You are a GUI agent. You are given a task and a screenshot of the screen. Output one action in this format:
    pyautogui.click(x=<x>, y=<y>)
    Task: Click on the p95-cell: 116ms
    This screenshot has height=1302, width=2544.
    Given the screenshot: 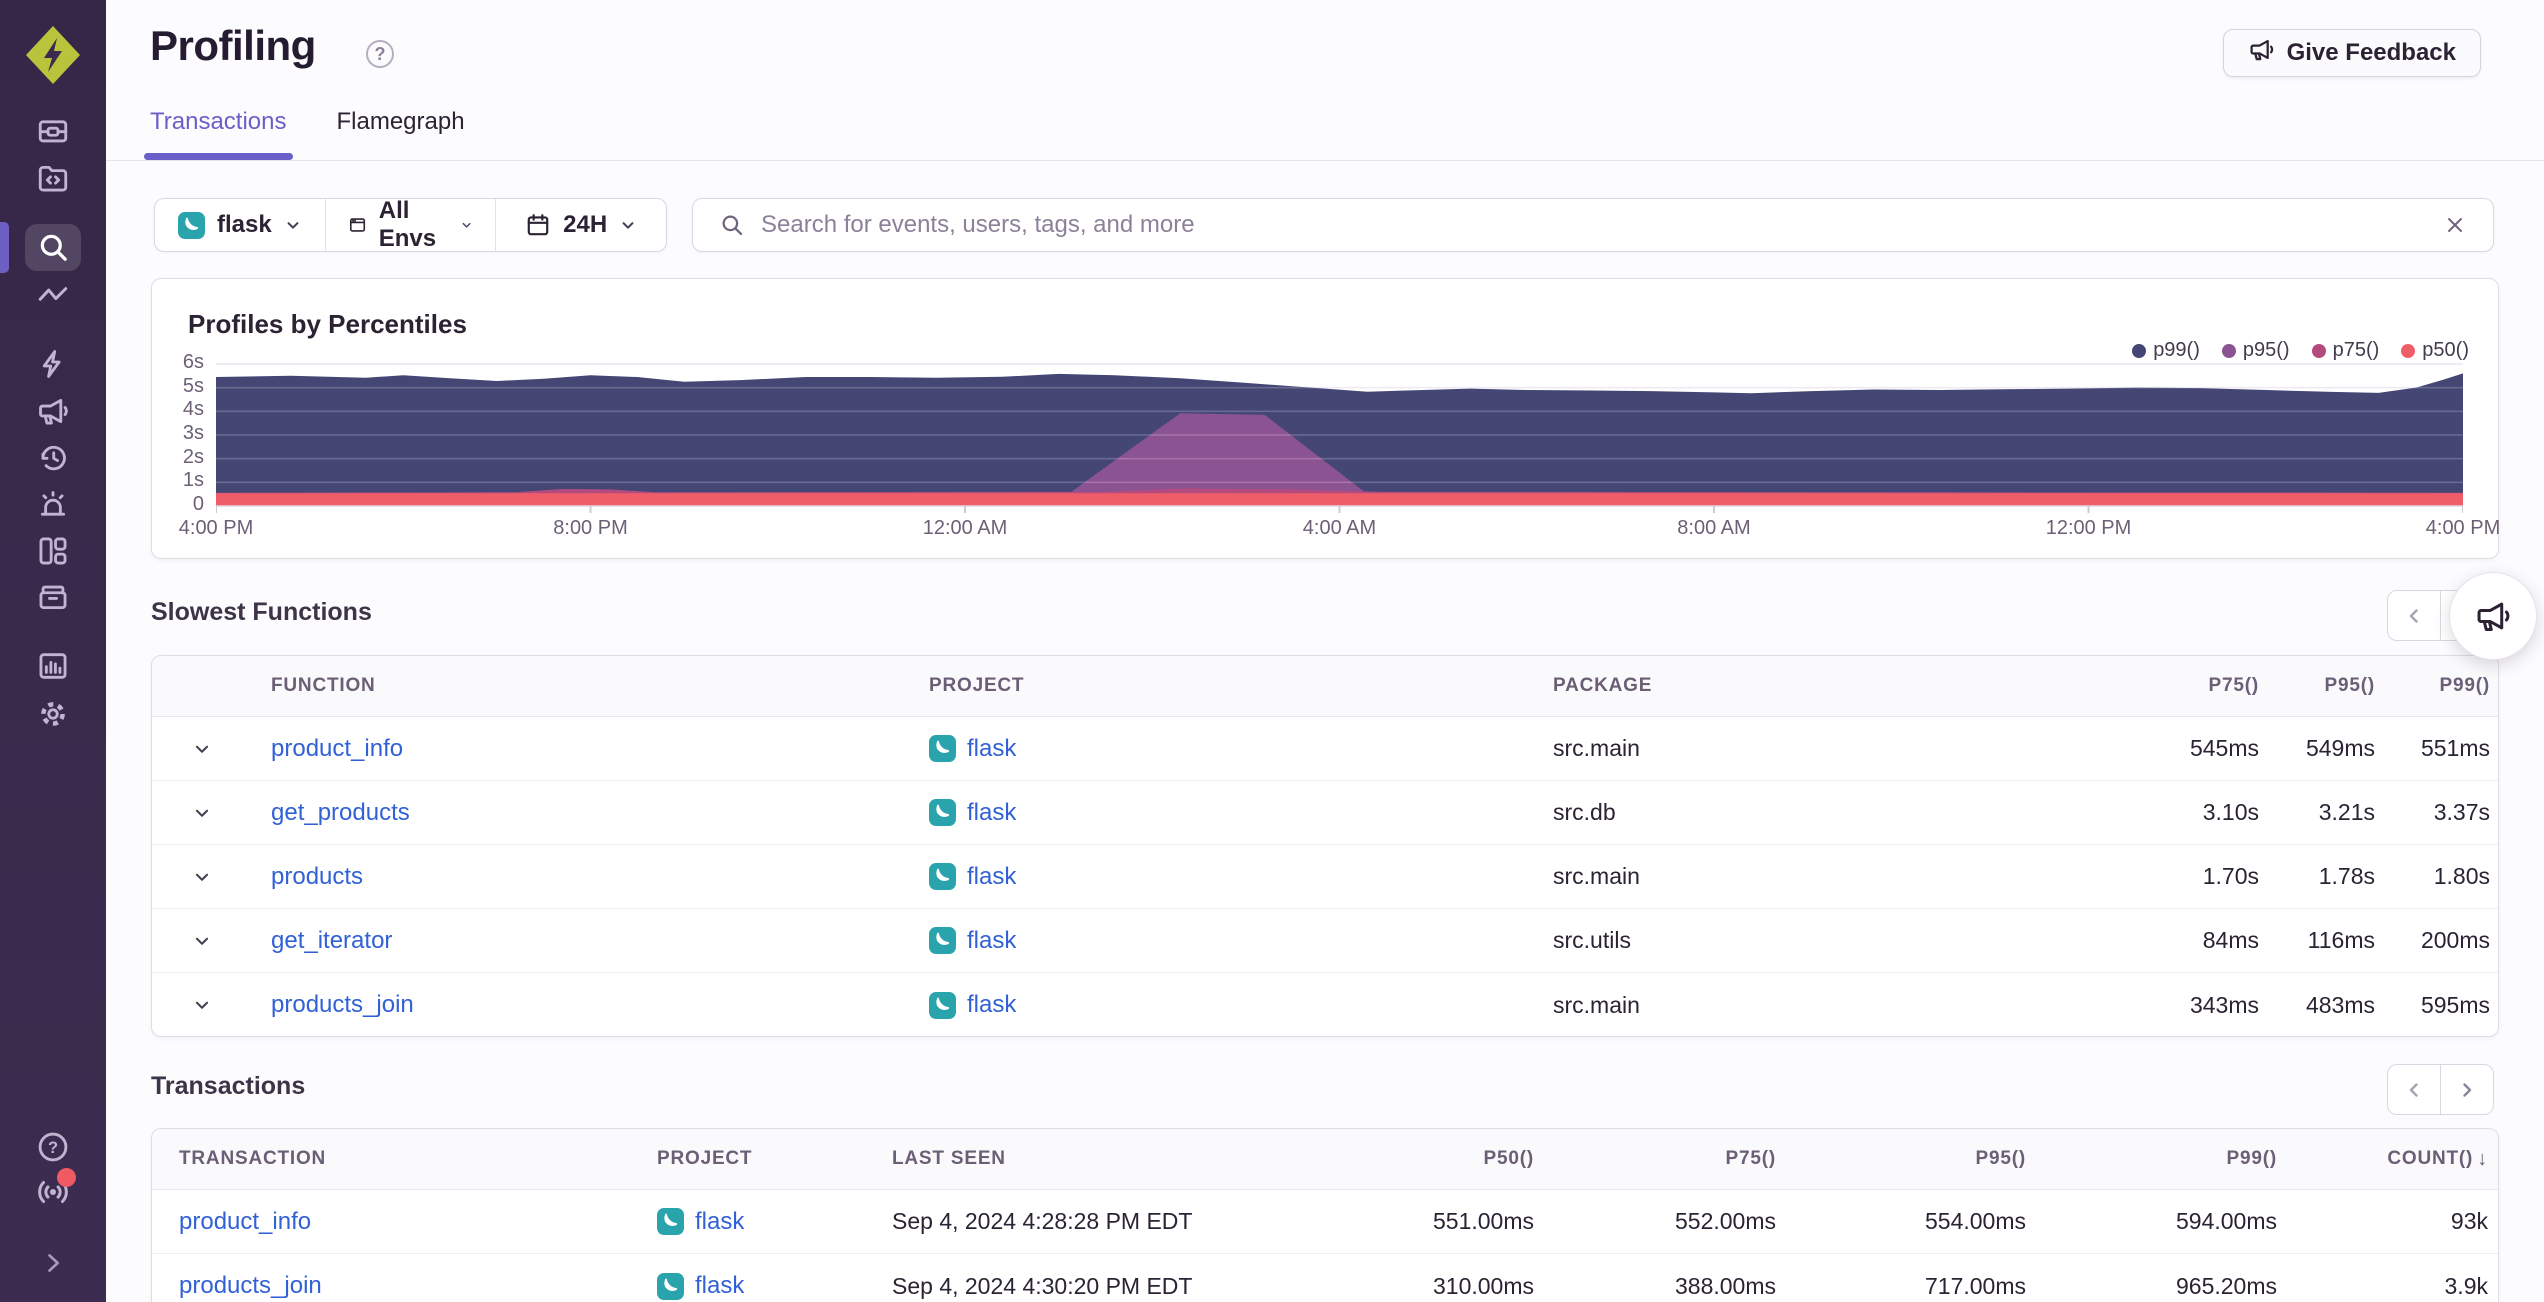 What is the action you would take?
    pyautogui.click(x=2341, y=940)
    